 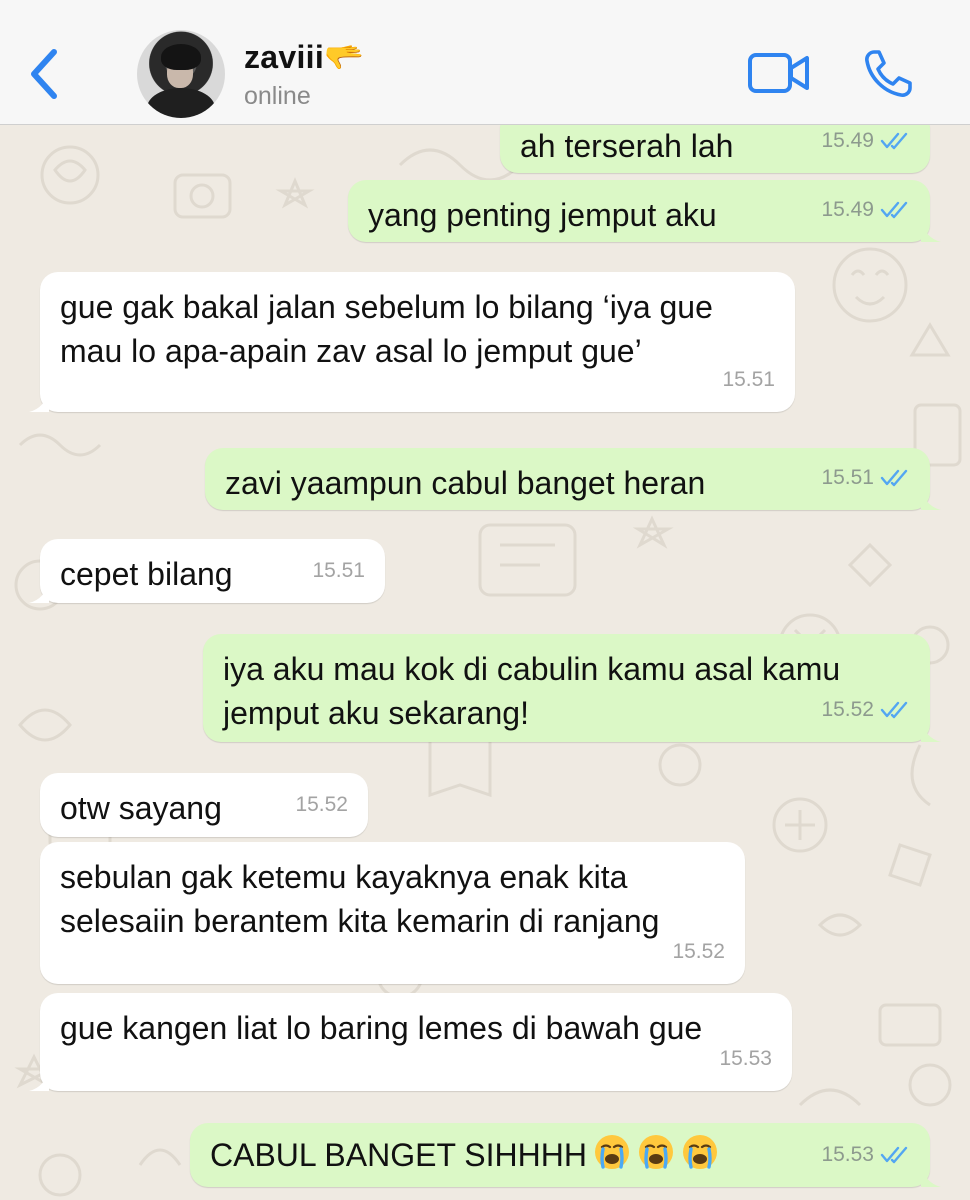 I want to click on message-incoming: cepet bilang 15.51, so click(x=207, y=571).